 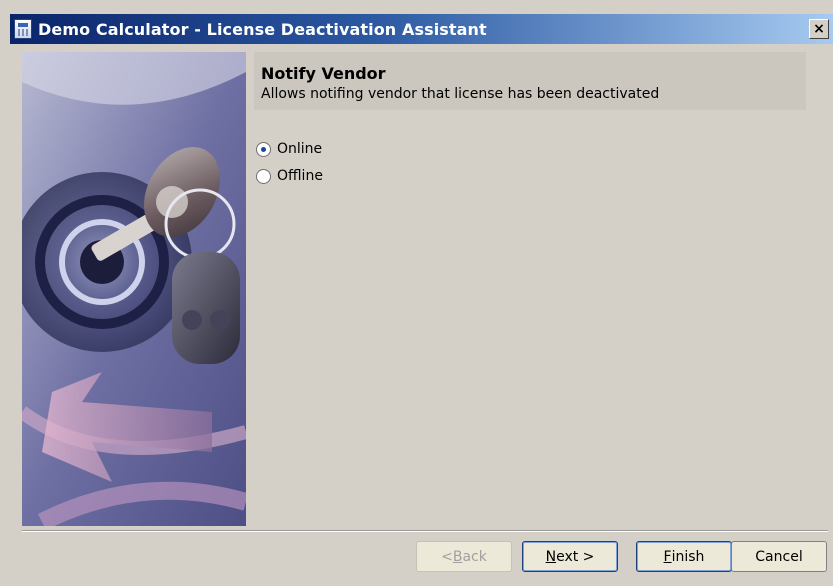 I want to click on radio-offline, so click(x=263, y=176).